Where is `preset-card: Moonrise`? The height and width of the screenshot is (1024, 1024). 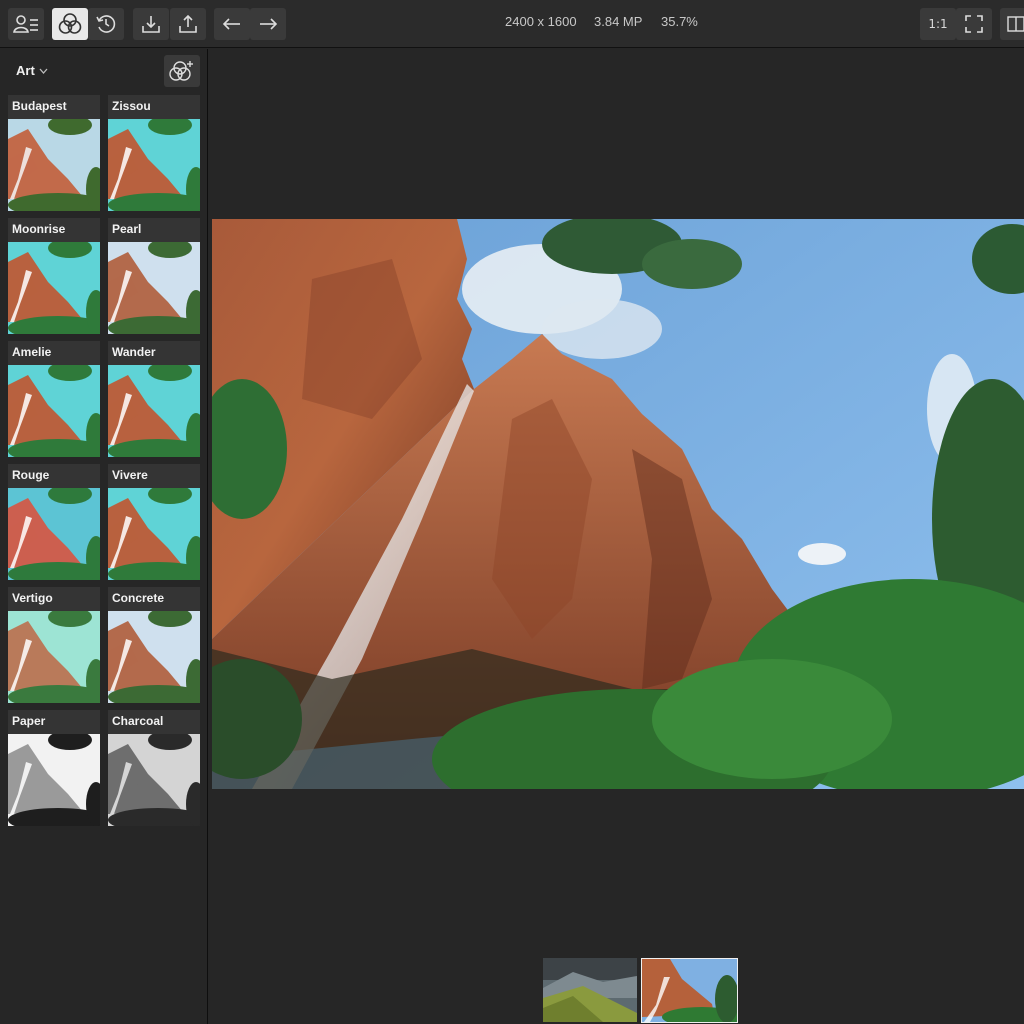
preset-card: Moonrise is located at coordinates (54, 276).